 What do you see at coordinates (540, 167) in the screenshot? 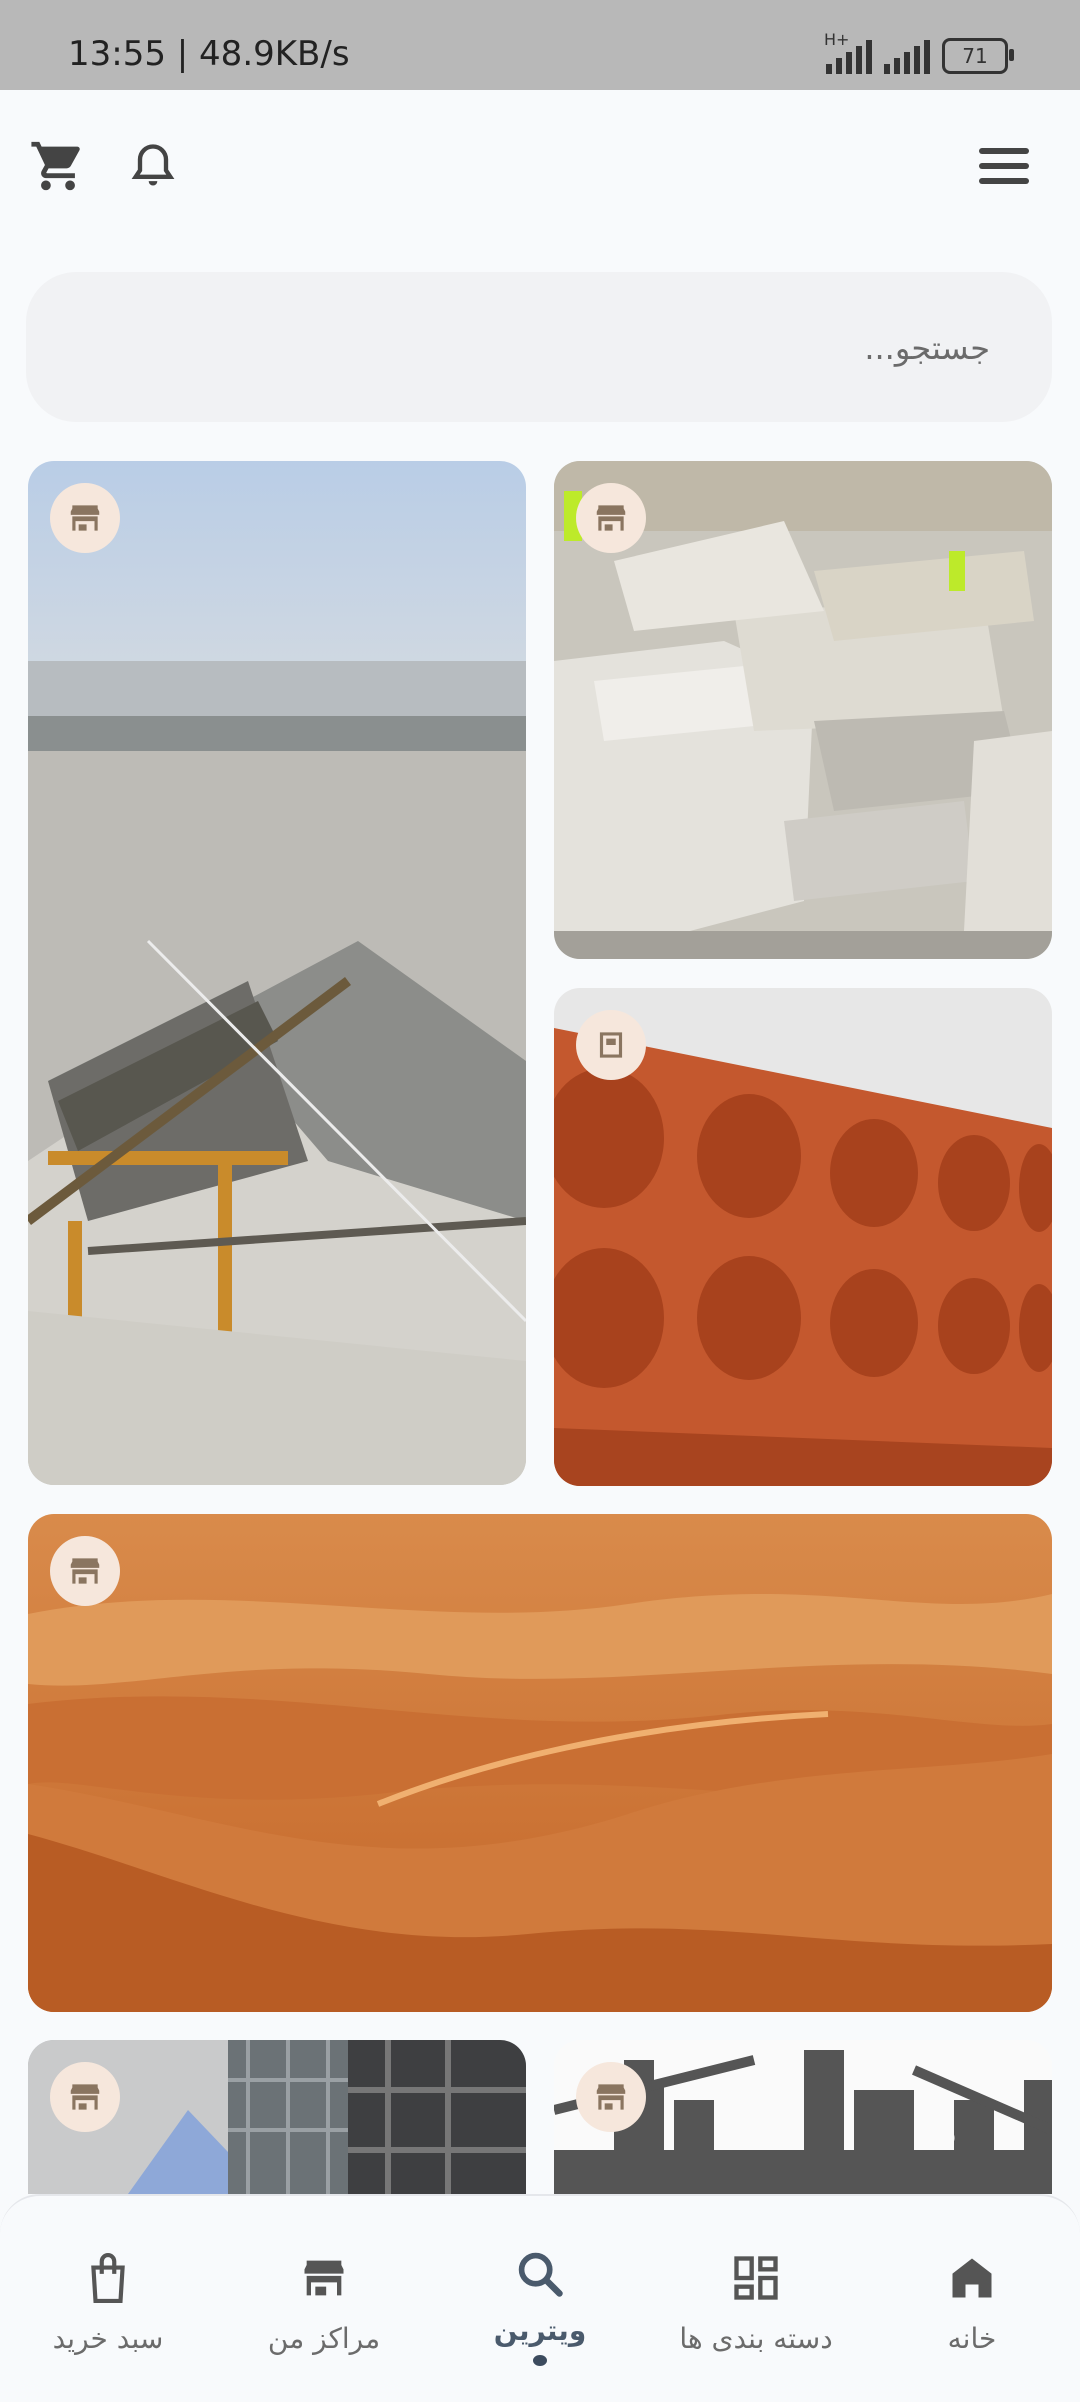
I see `app-header` at bounding box center [540, 167].